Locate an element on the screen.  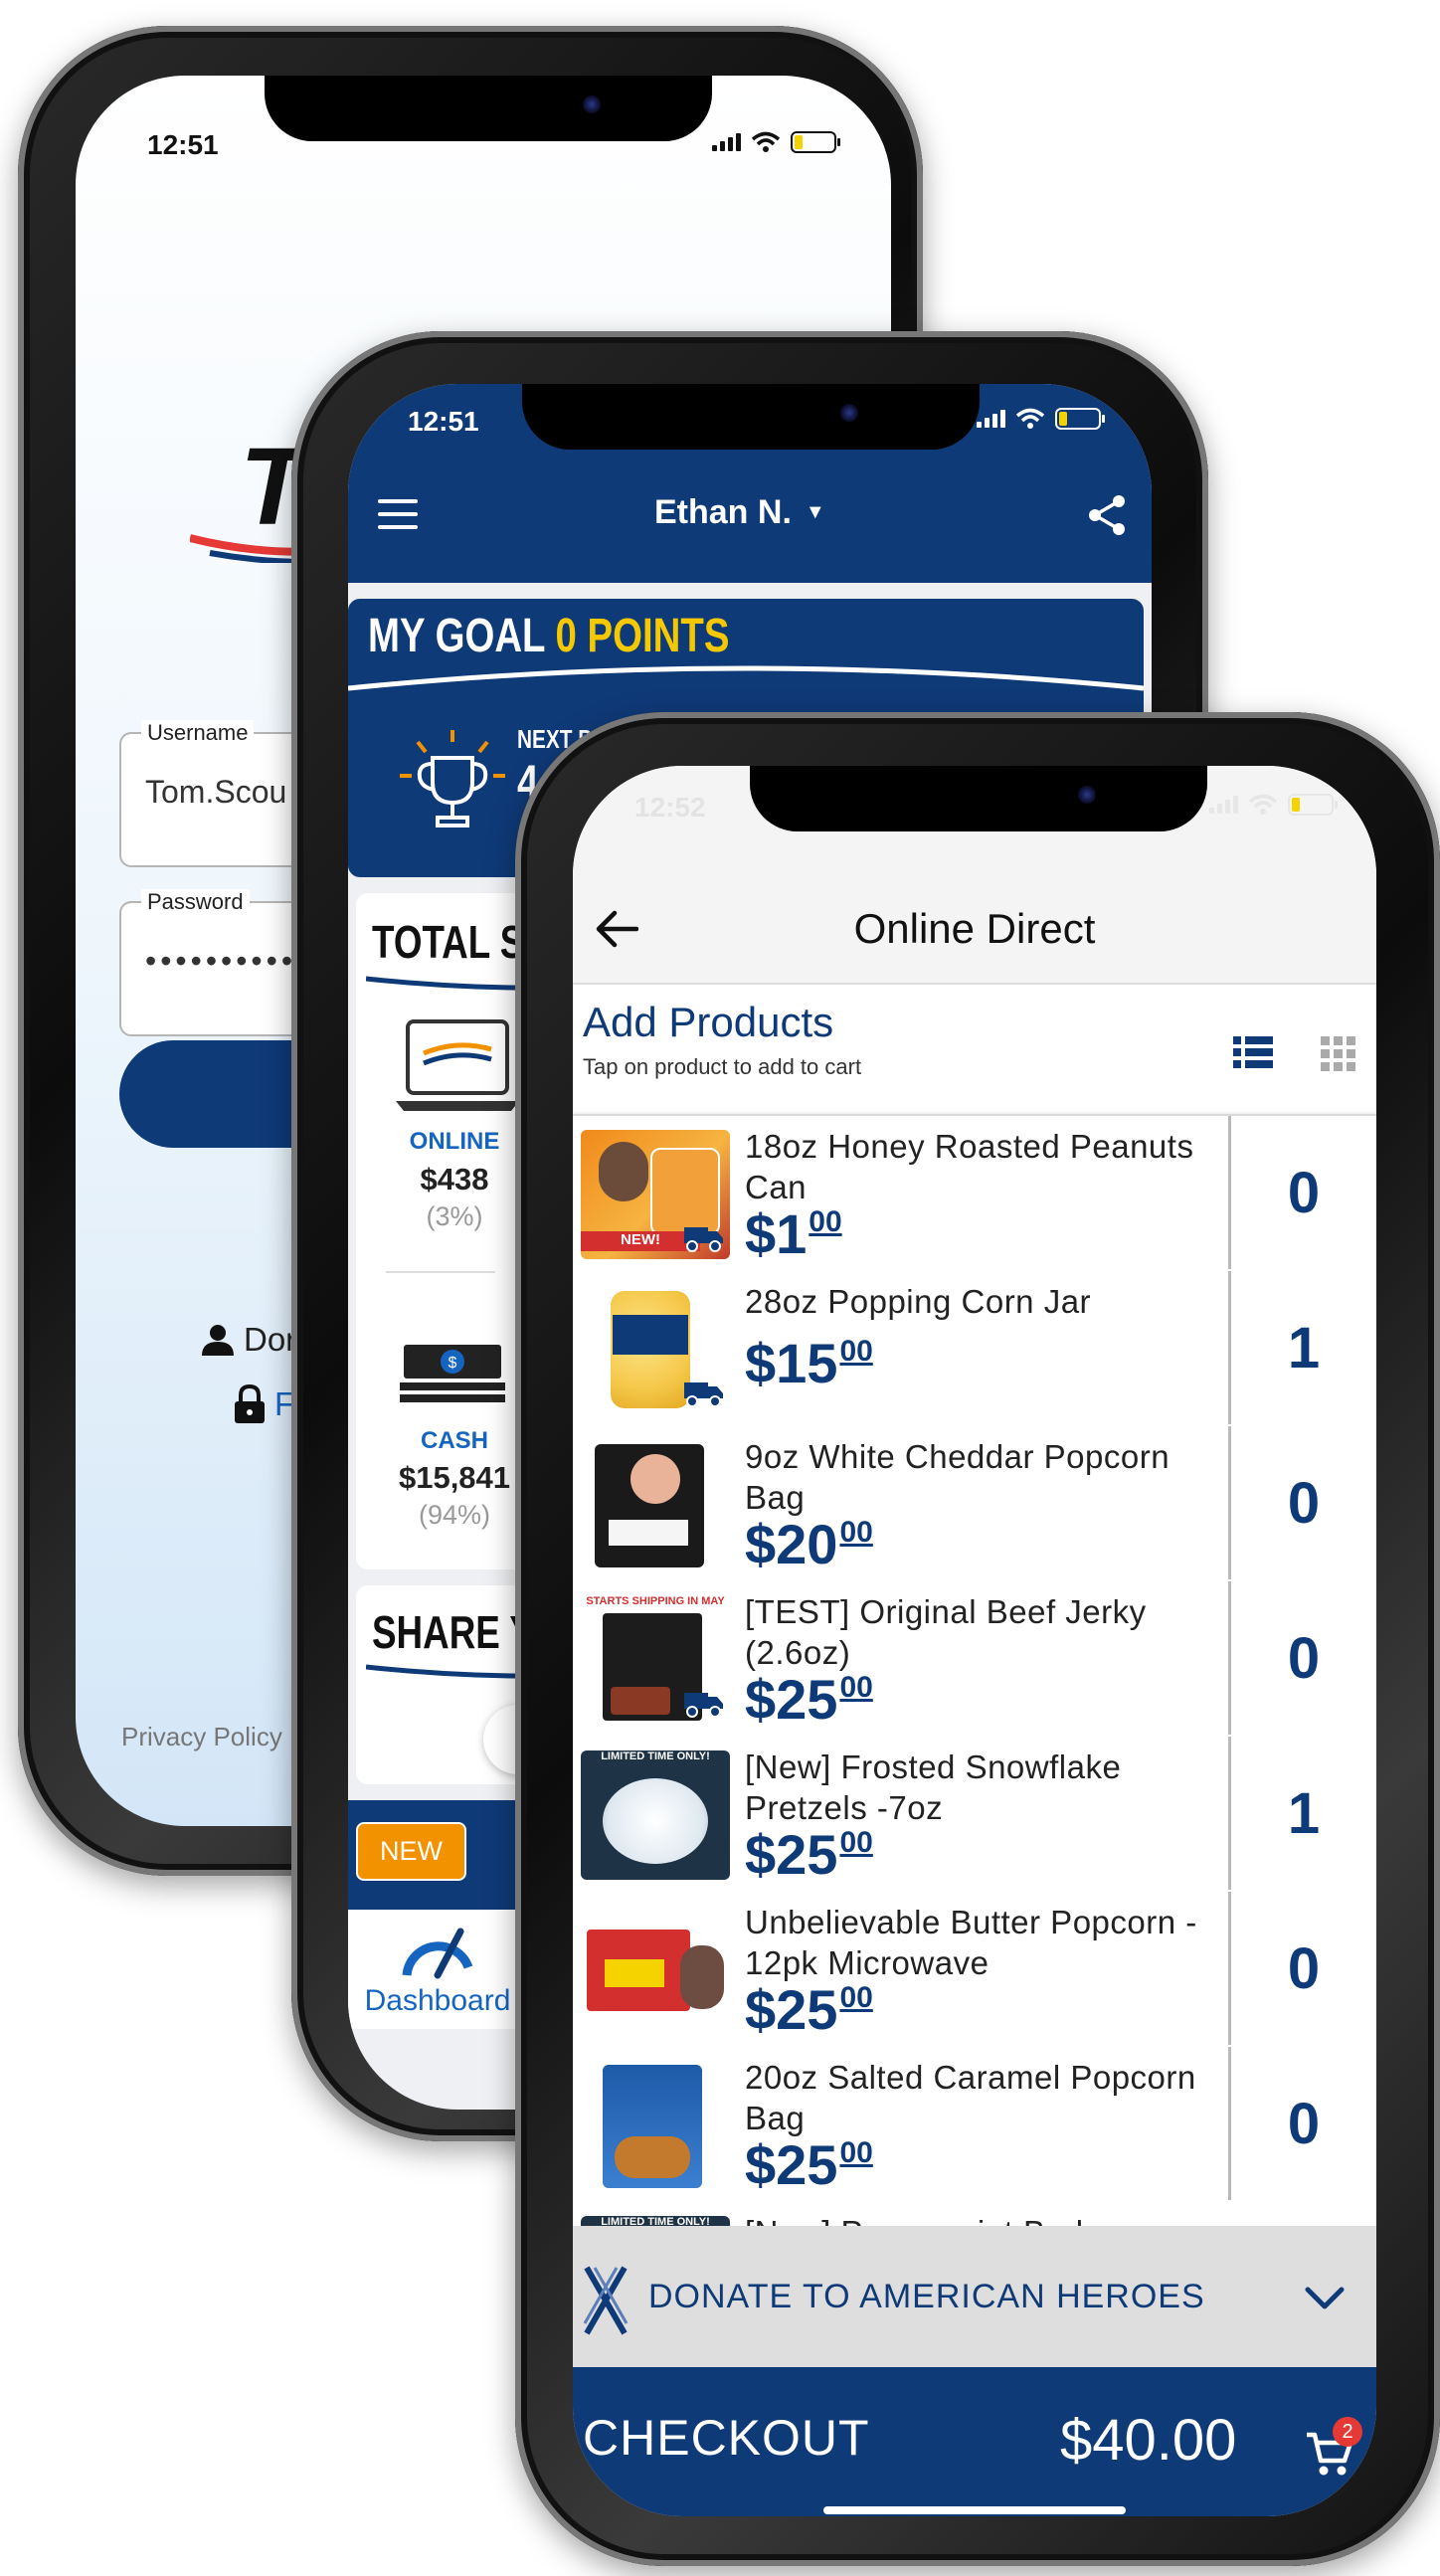
cash-label: CASH is located at coordinates (454, 1440).